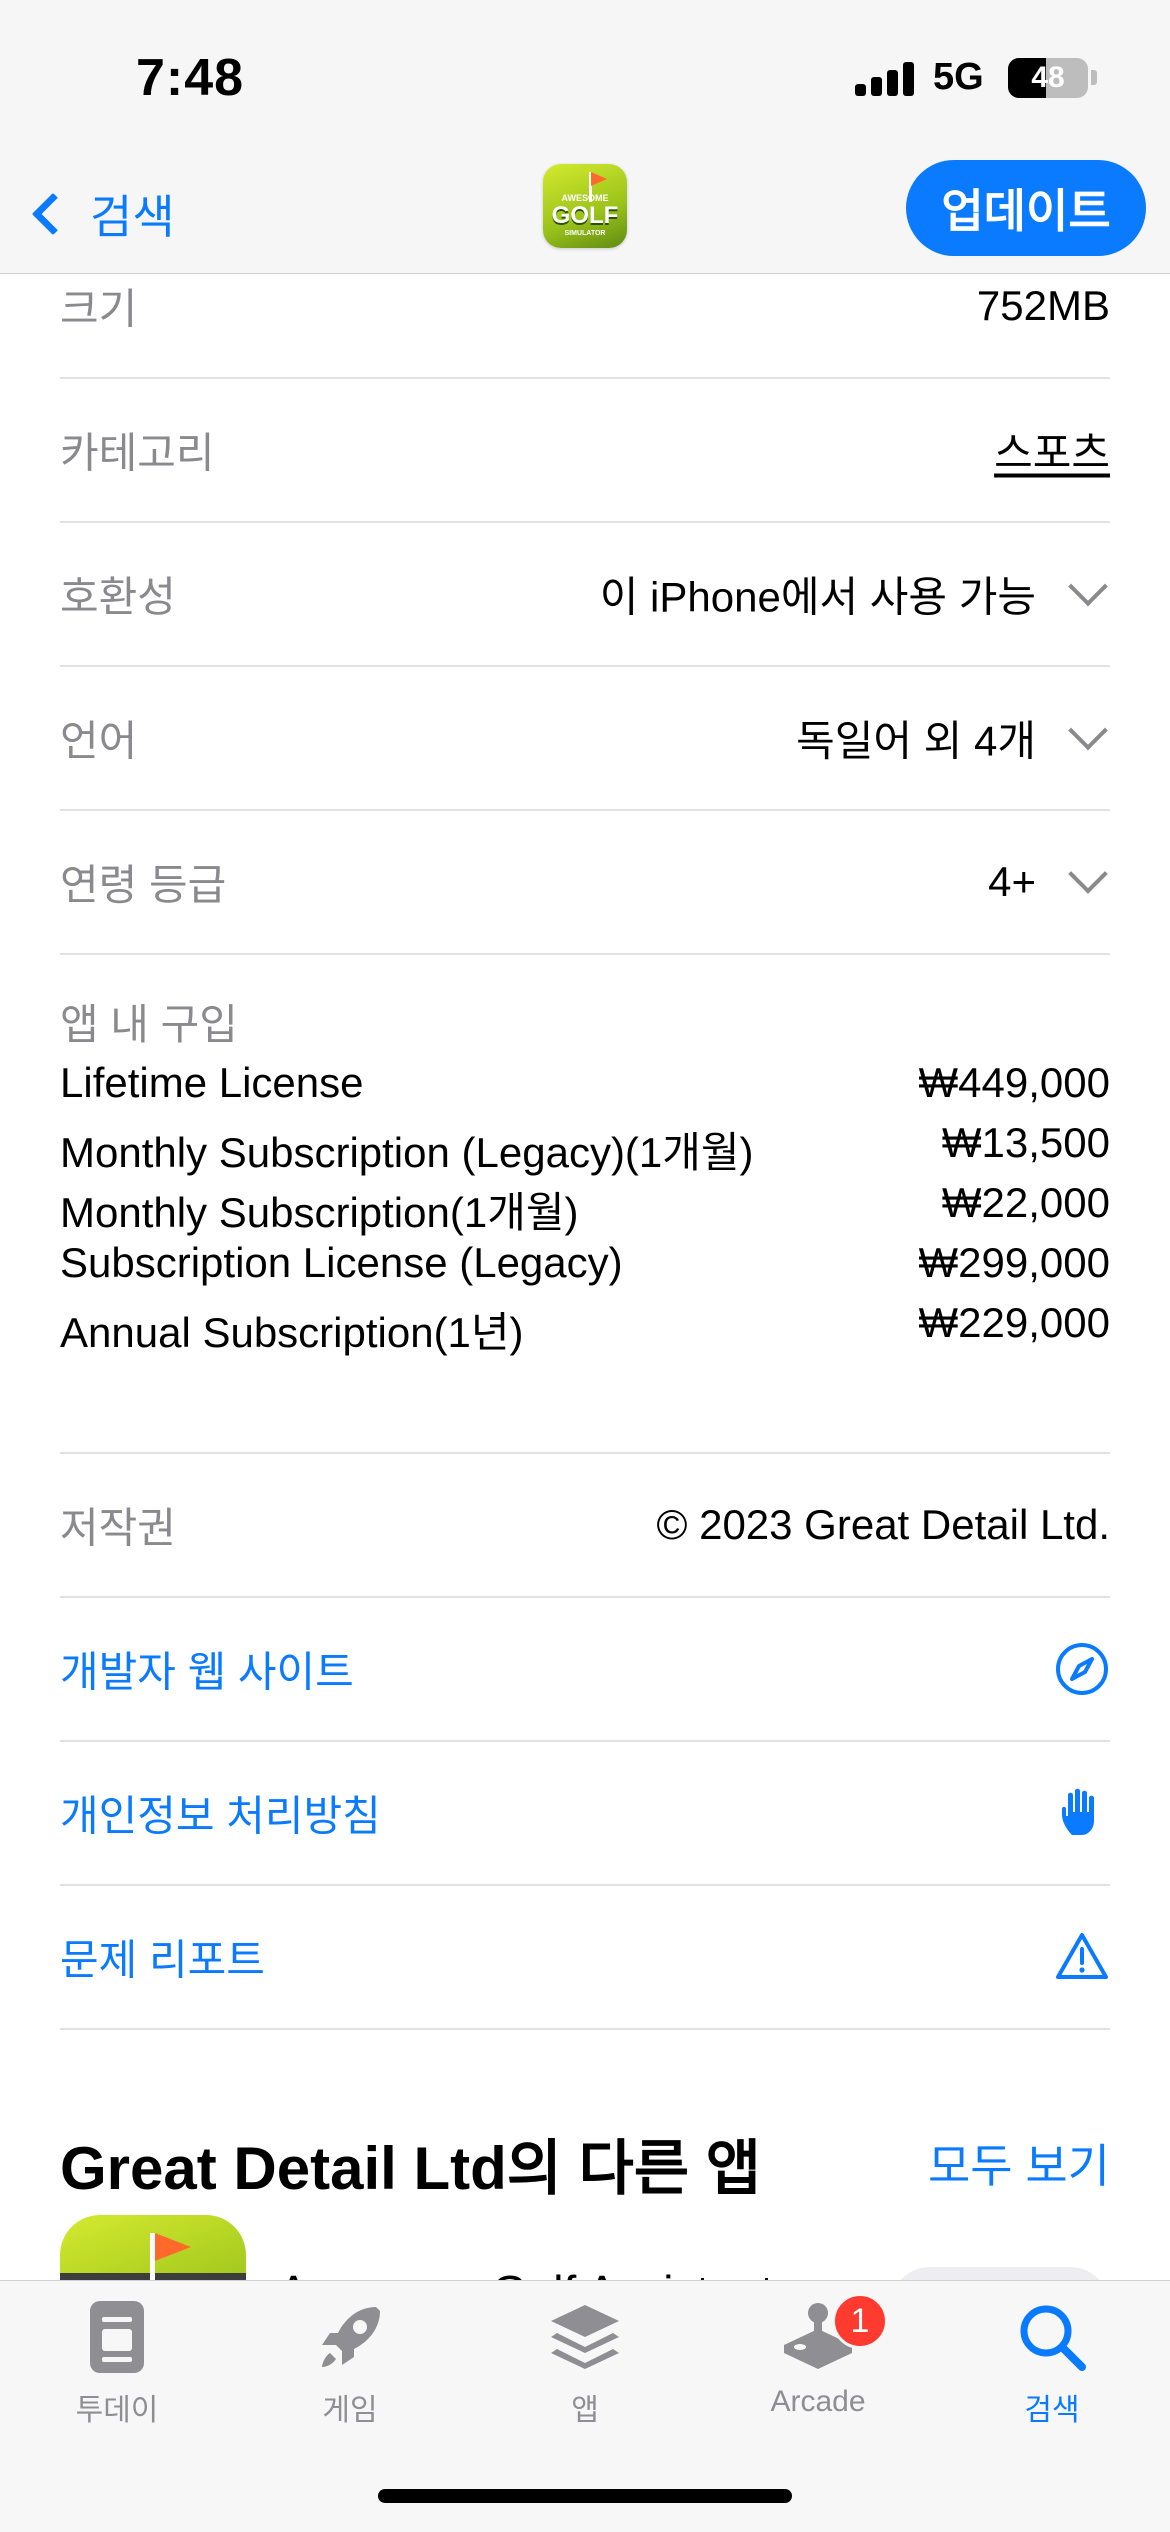  What do you see at coordinates (1026, 208) in the screenshot?
I see `update-button: 업데이트` at bounding box center [1026, 208].